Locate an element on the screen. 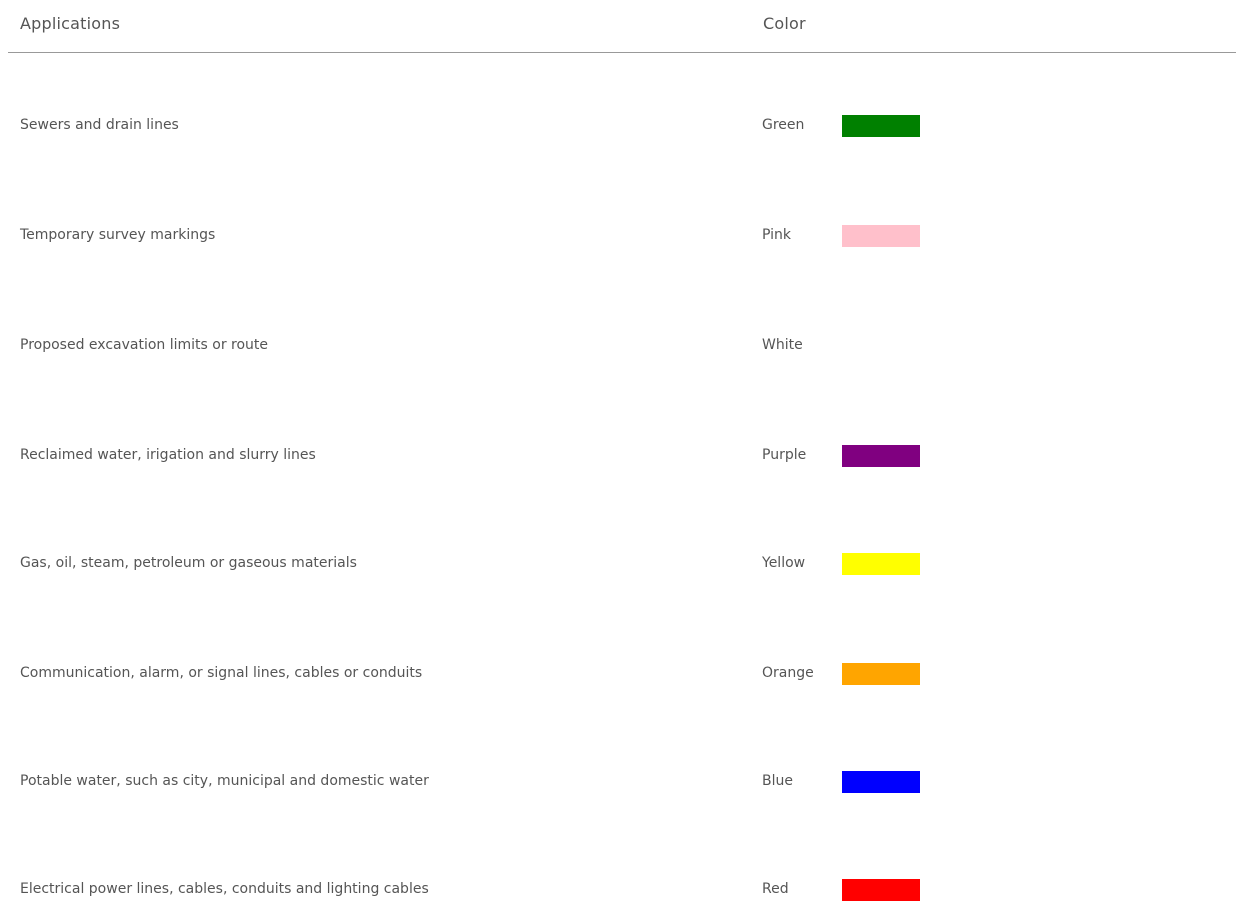 The height and width of the screenshot is (901, 1236). color-name-cell: Yellow is located at coordinates (784, 563).